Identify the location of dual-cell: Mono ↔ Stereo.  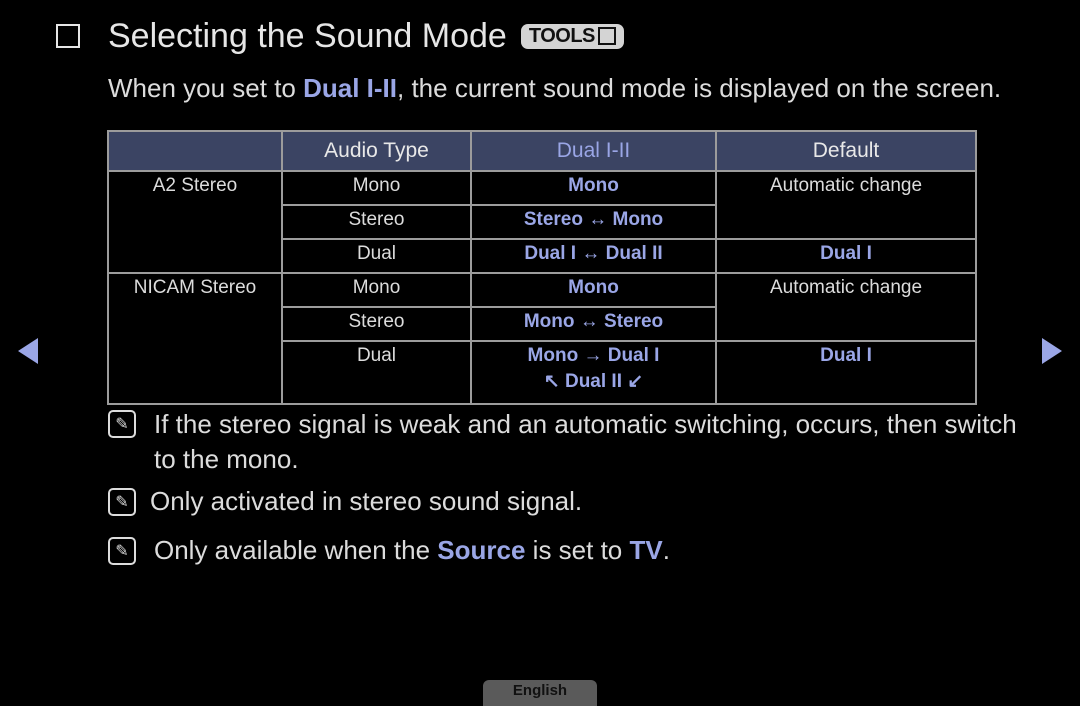
(593, 324).